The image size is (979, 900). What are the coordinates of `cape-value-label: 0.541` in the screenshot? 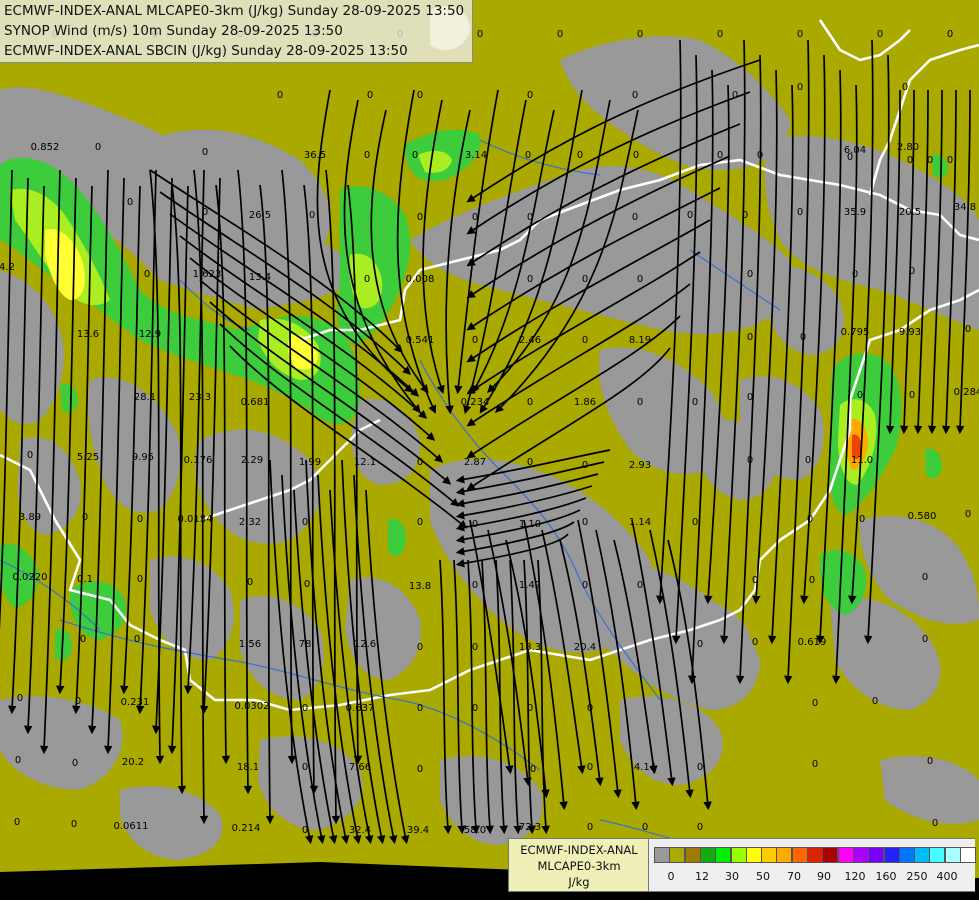 It's located at (420, 340).